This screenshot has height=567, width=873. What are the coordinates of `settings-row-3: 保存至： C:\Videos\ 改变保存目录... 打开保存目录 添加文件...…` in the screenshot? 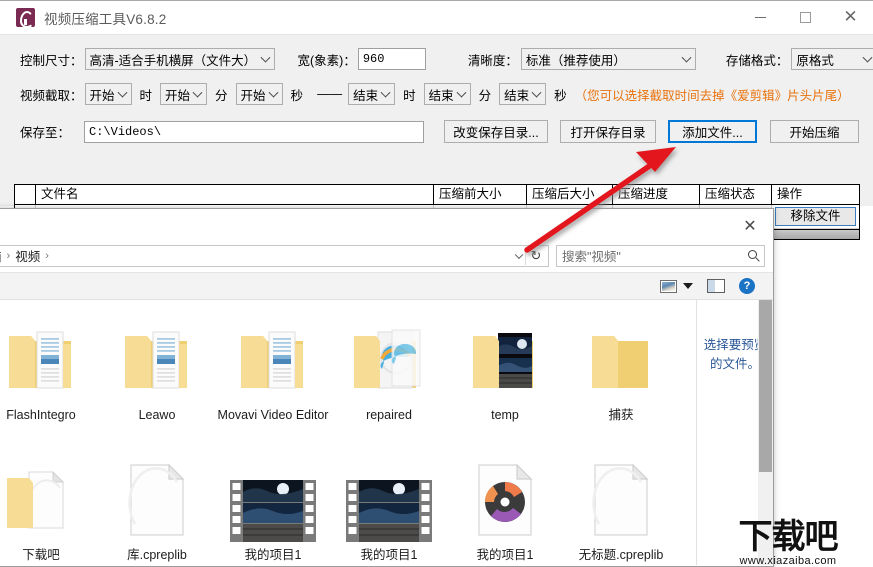 It's located at (440, 131).